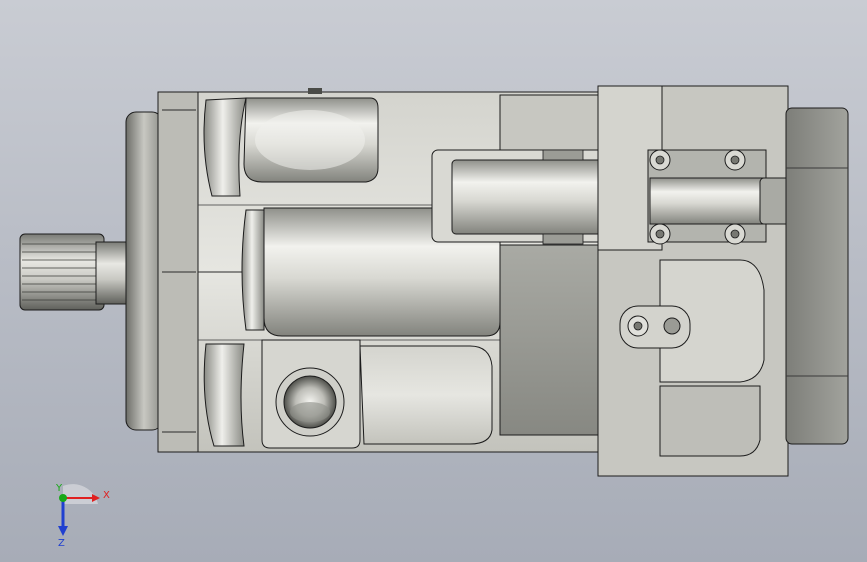  I want to click on bottom-port-boss, so click(311, 394).